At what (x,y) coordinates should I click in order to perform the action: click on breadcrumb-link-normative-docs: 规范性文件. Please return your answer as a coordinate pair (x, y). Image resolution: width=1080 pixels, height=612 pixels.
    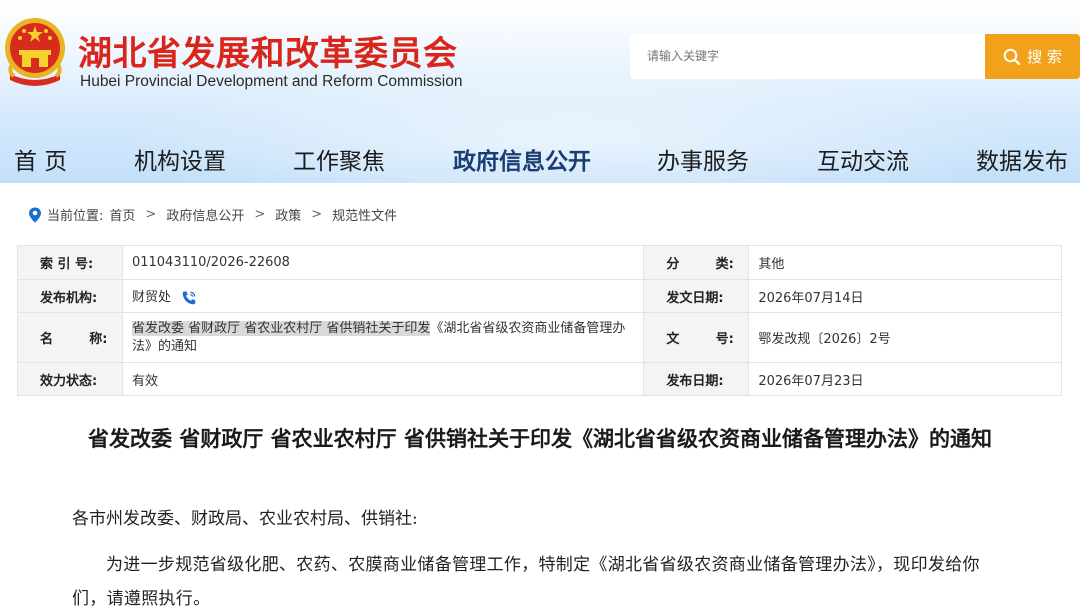
    Looking at the image, I should click on (364, 214).